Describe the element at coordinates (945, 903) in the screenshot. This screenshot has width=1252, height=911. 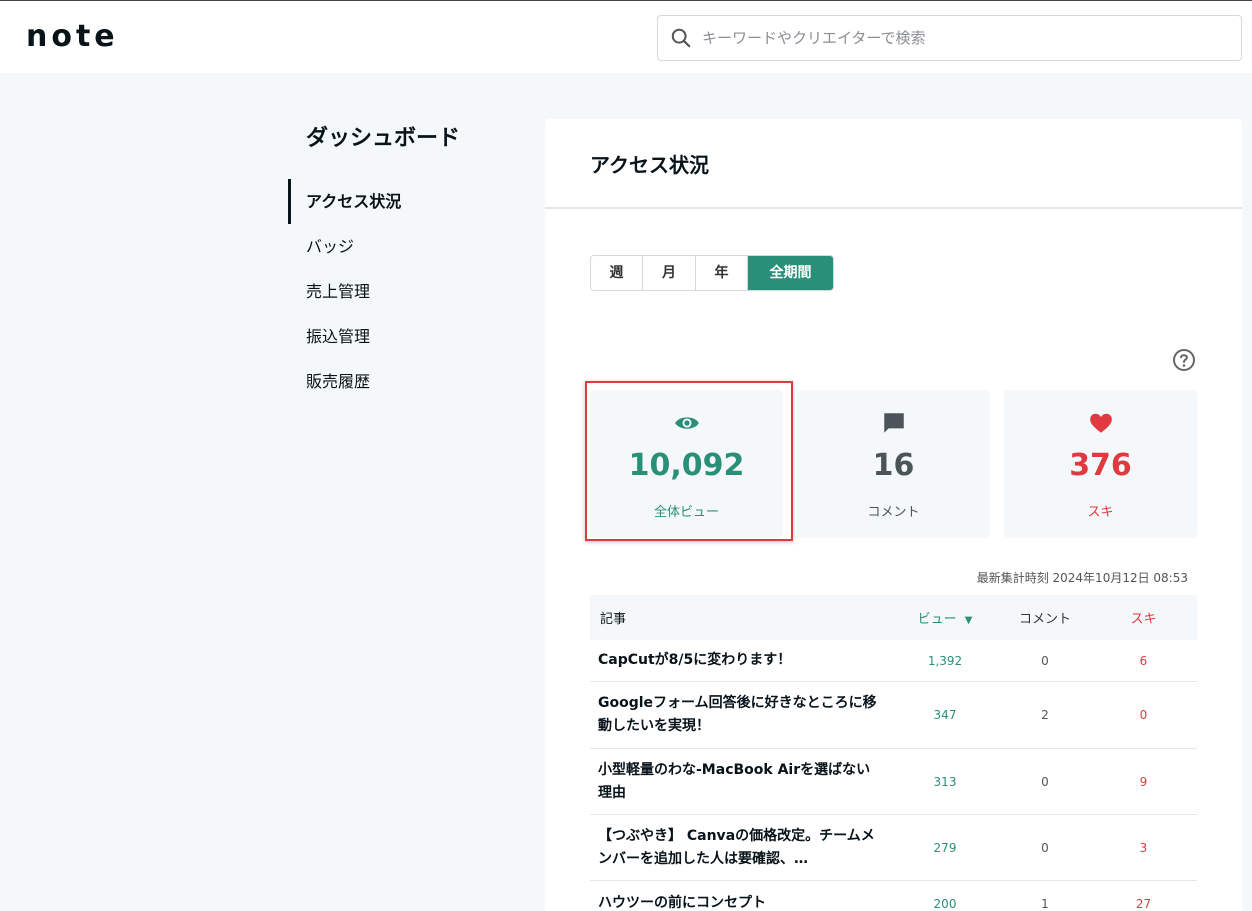
I see `article-views: 200` at that location.